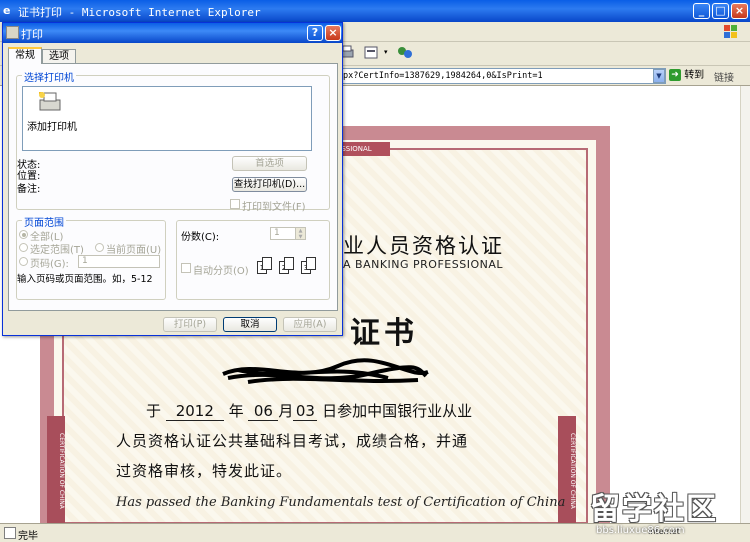  Describe the element at coordinates (310, 324) in the screenshot. I see `apply-button: 应用(A)` at that location.